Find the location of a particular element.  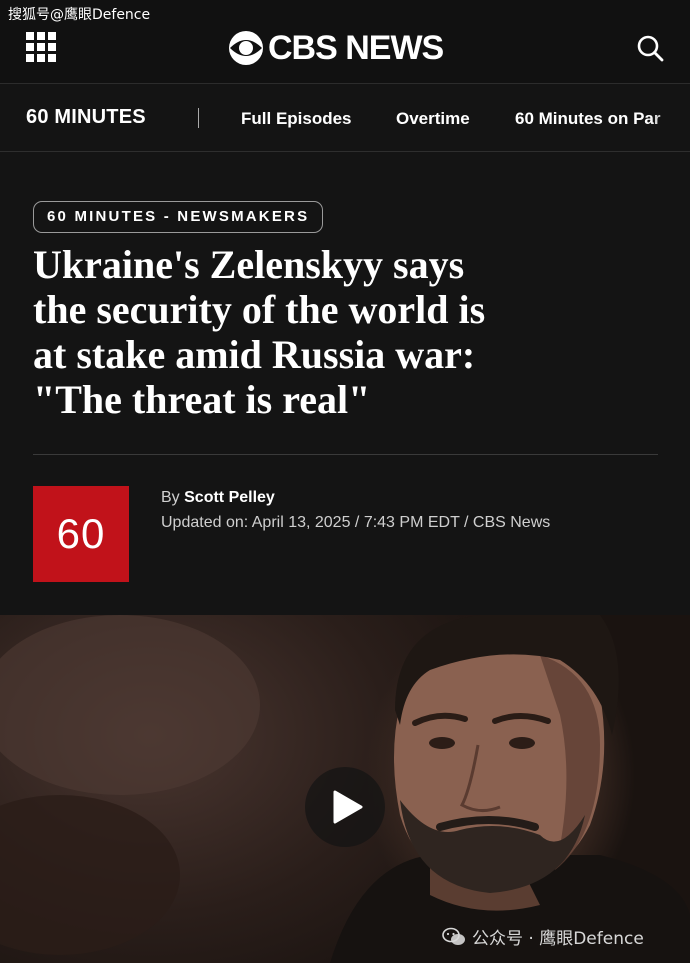

logo-text: CBS NEWS is located at coordinates (356, 48).